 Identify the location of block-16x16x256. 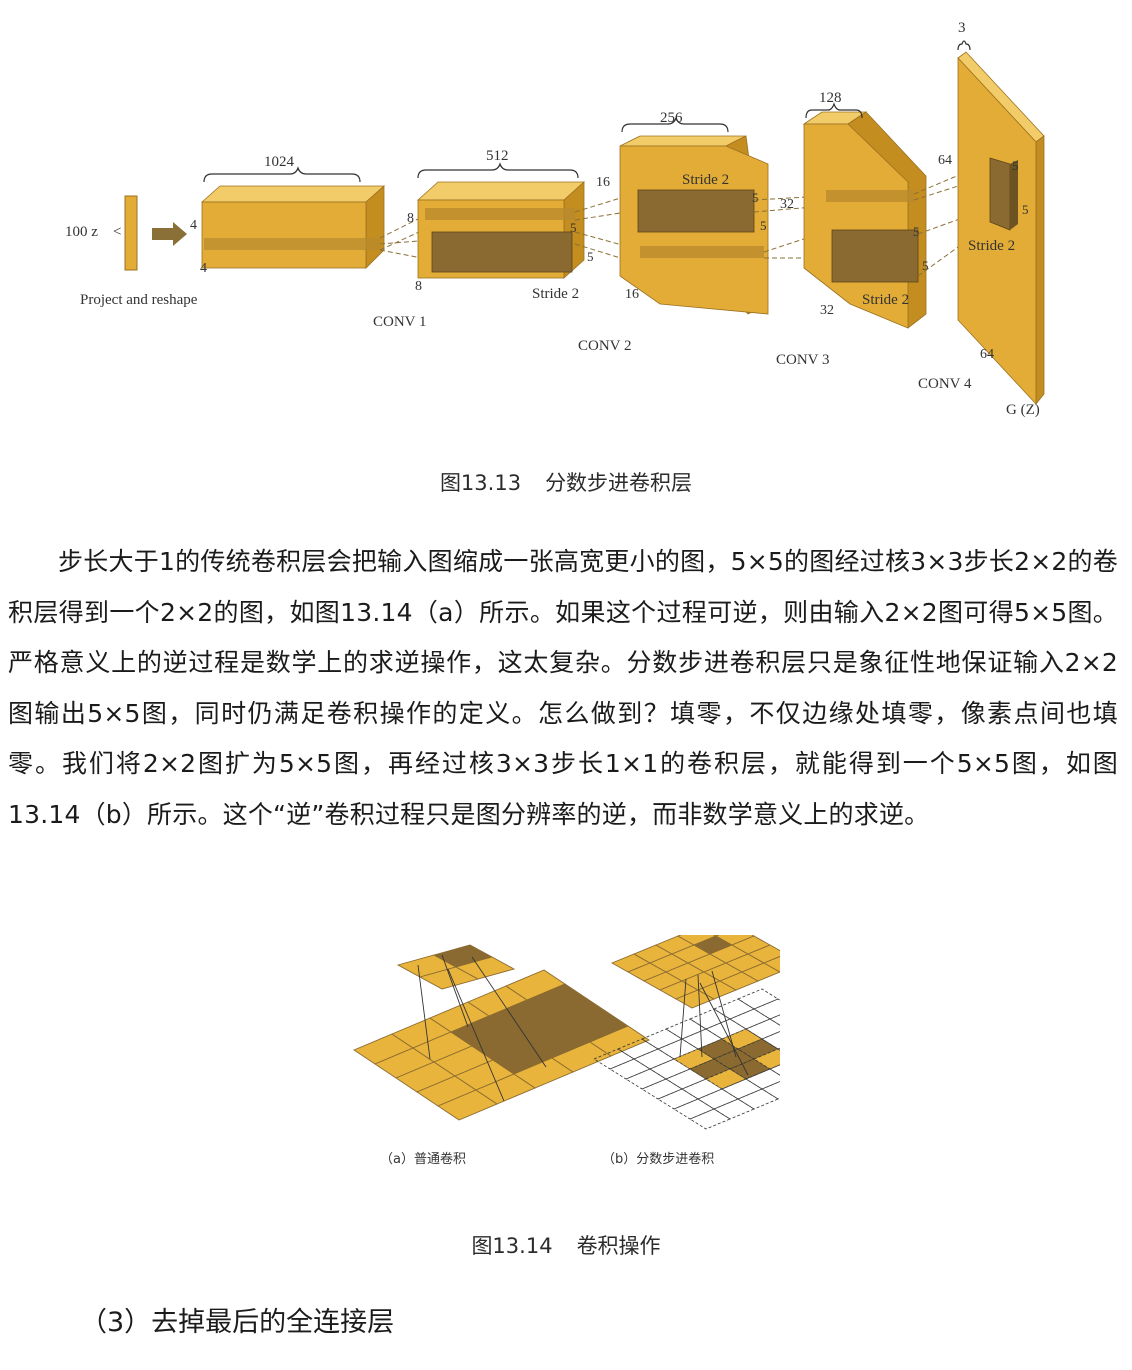
(694, 225).